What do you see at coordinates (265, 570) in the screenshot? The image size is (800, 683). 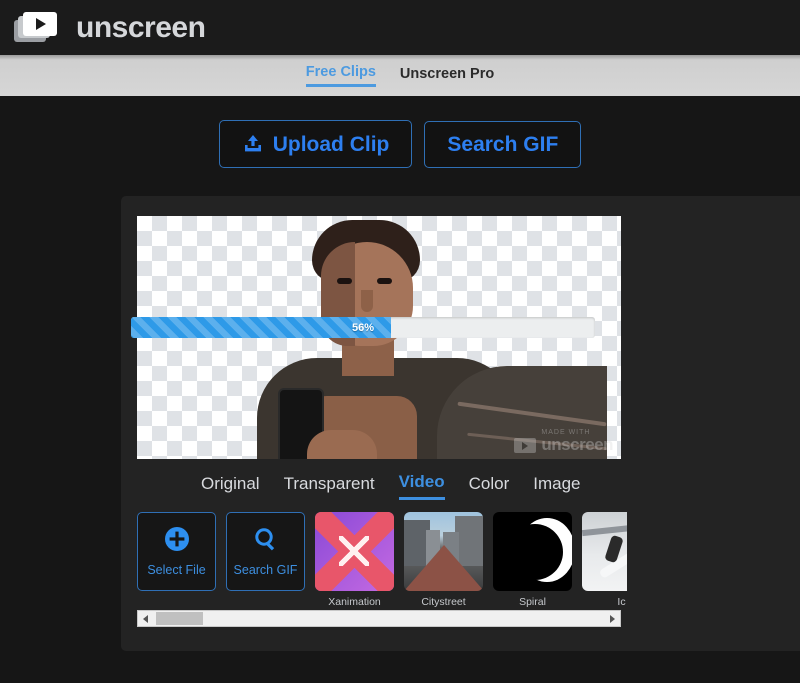 I see `search-gif-picker-label: Search GIF` at bounding box center [265, 570].